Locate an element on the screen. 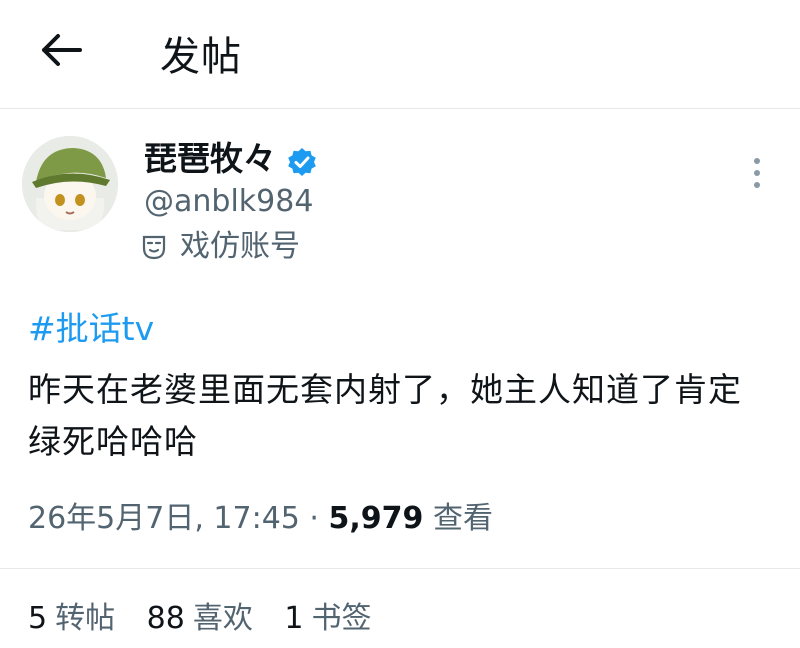 This screenshot has height=648, width=800. back-button is located at coordinates (61, 50).